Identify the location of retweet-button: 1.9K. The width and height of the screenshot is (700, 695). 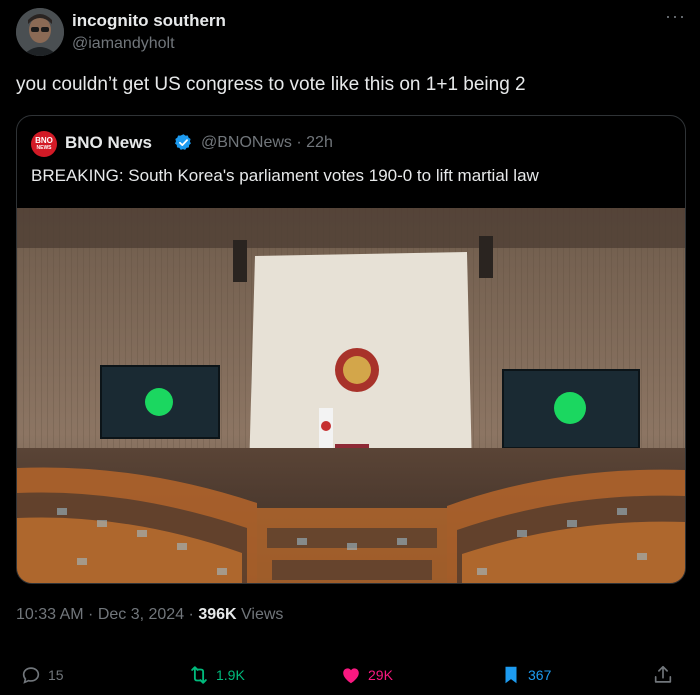
(216, 675).